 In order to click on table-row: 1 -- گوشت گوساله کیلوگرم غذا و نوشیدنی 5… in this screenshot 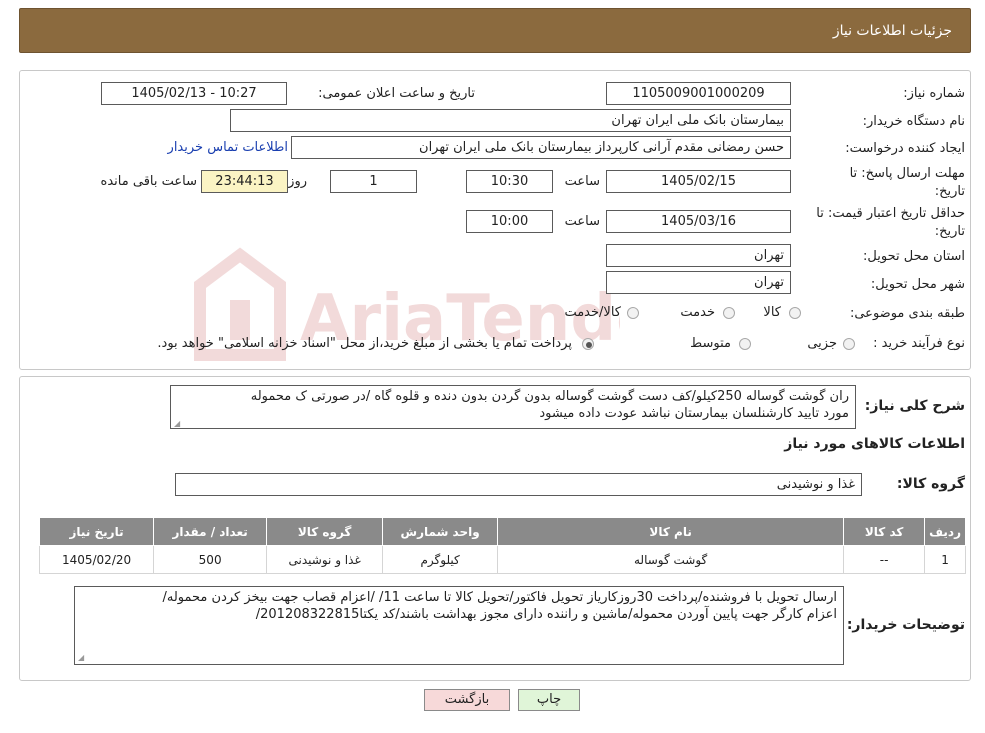, I will do `click(502, 559)`.